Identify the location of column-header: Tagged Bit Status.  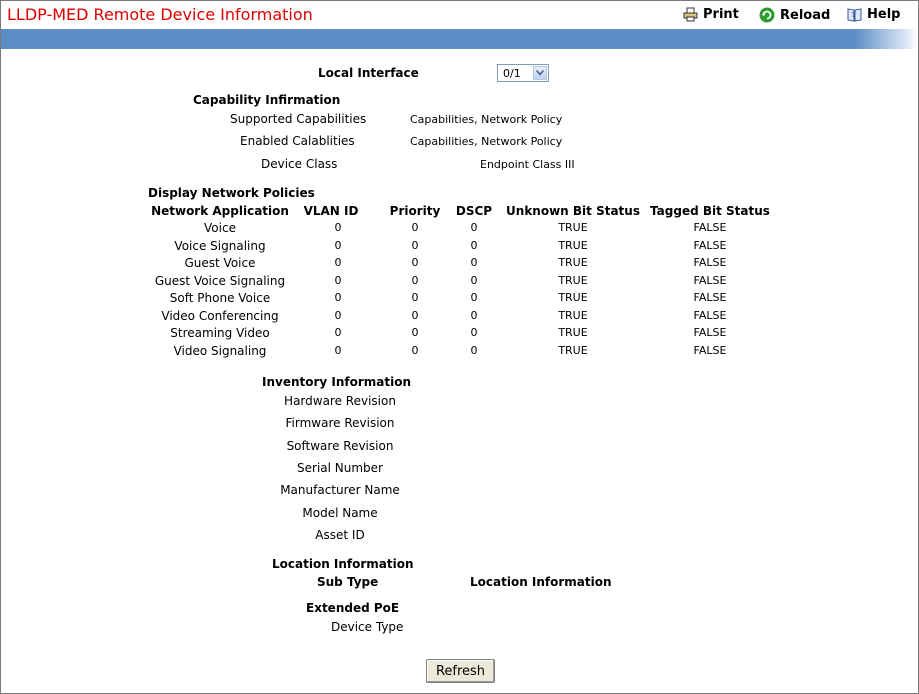
(710, 211).